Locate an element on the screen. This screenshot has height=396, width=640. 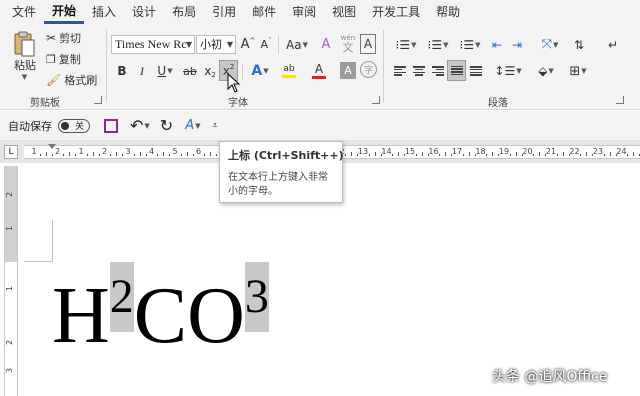
clear-formatting-icon: A is located at coordinates (326, 44).